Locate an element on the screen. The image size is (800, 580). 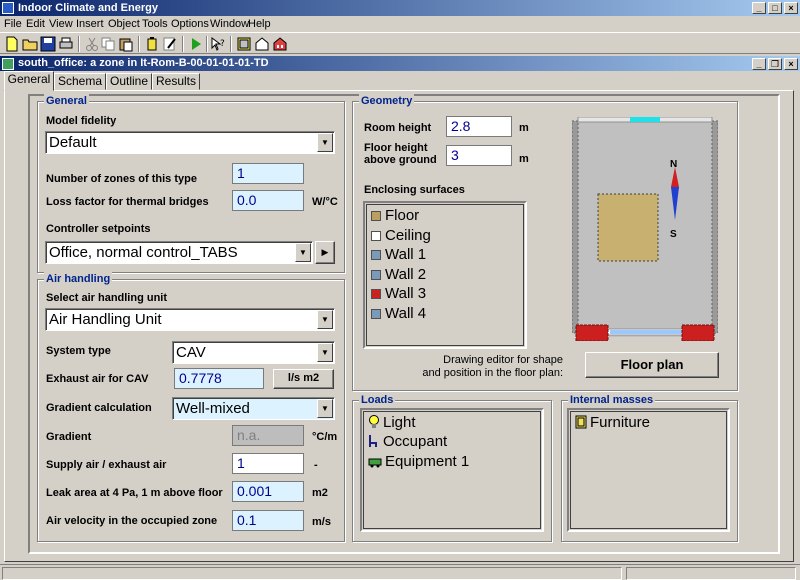
load-light: Light is located at coordinates (392, 423).